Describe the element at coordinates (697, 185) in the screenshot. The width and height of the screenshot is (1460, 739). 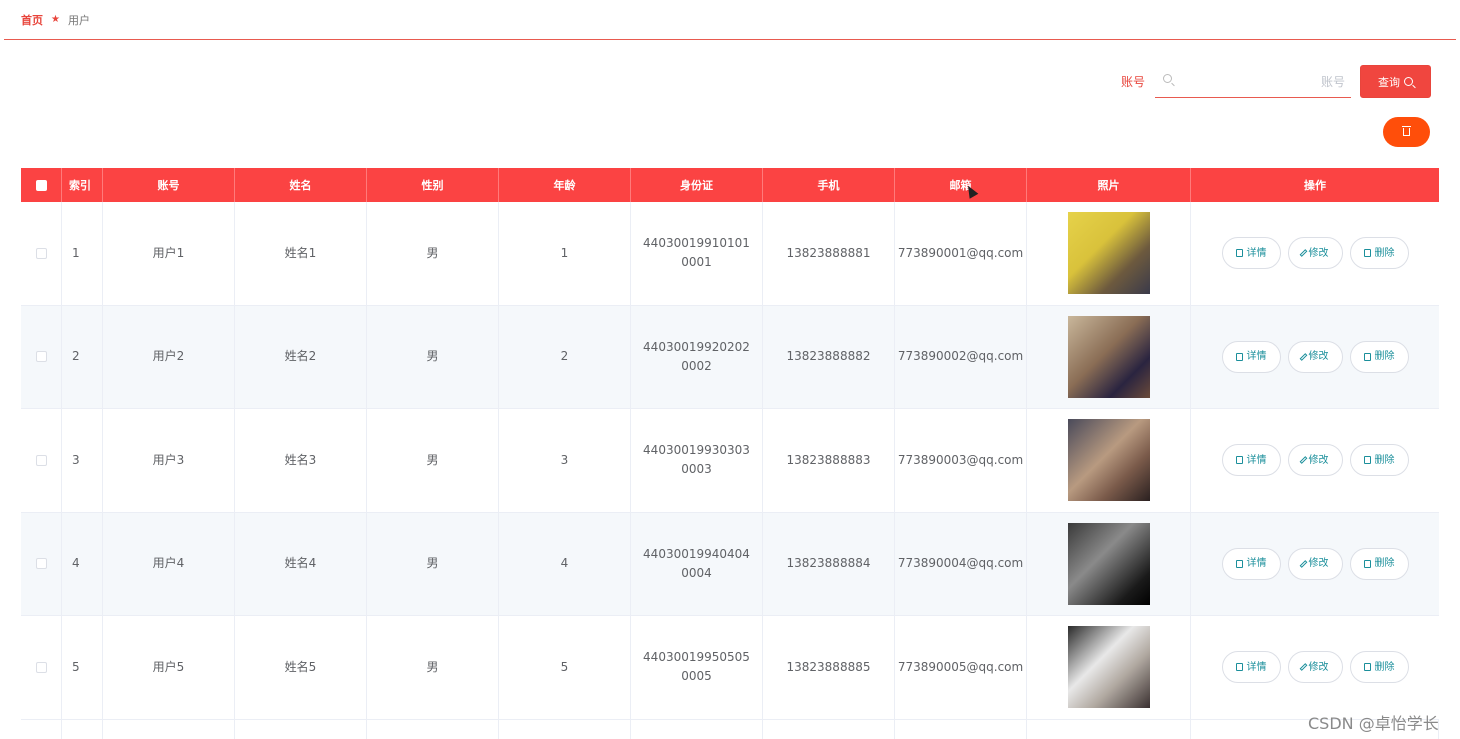
I see `header-id-card: 身份证` at that location.